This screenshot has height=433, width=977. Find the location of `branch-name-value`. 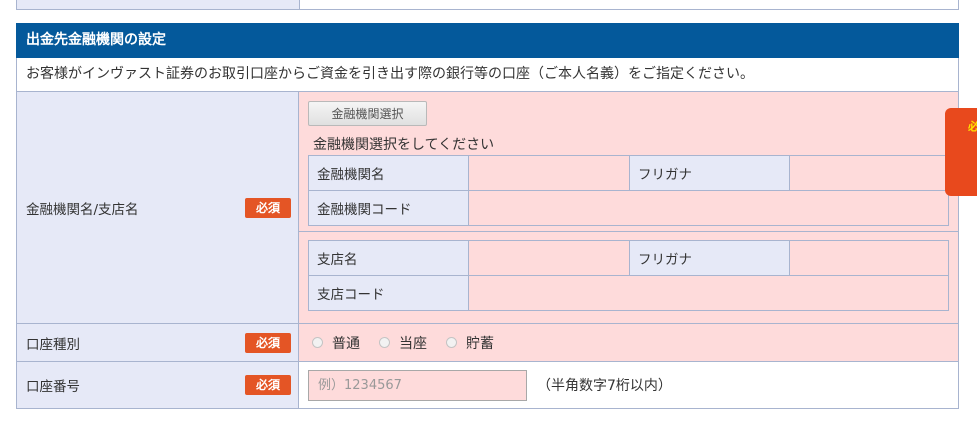

branch-name-value is located at coordinates (549, 258).